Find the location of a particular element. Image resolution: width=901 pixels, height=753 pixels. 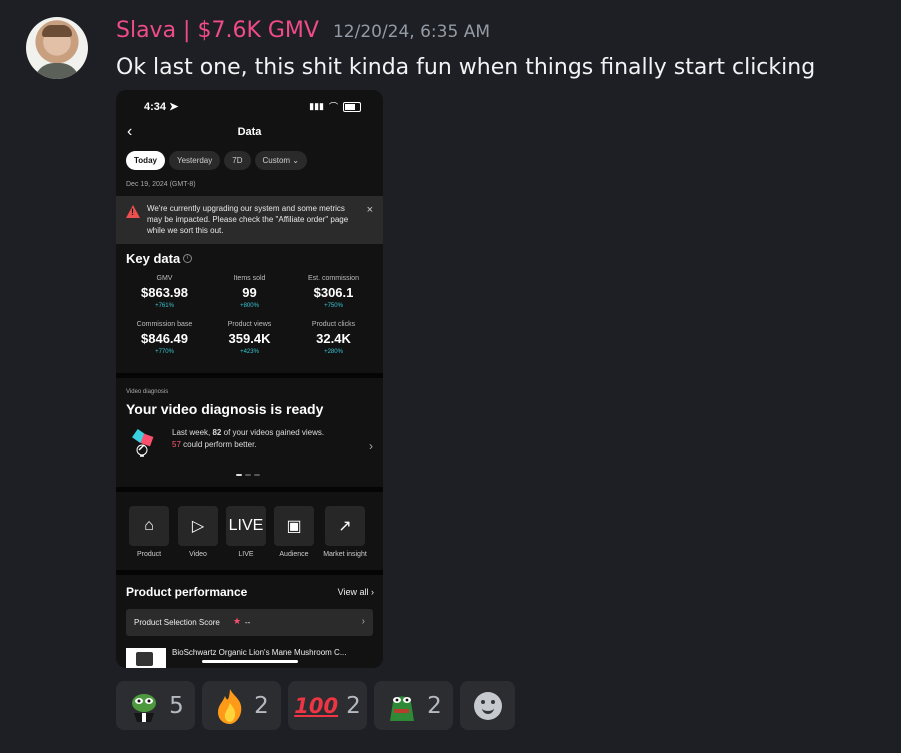

warning-icon is located at coordinates (133, 211).